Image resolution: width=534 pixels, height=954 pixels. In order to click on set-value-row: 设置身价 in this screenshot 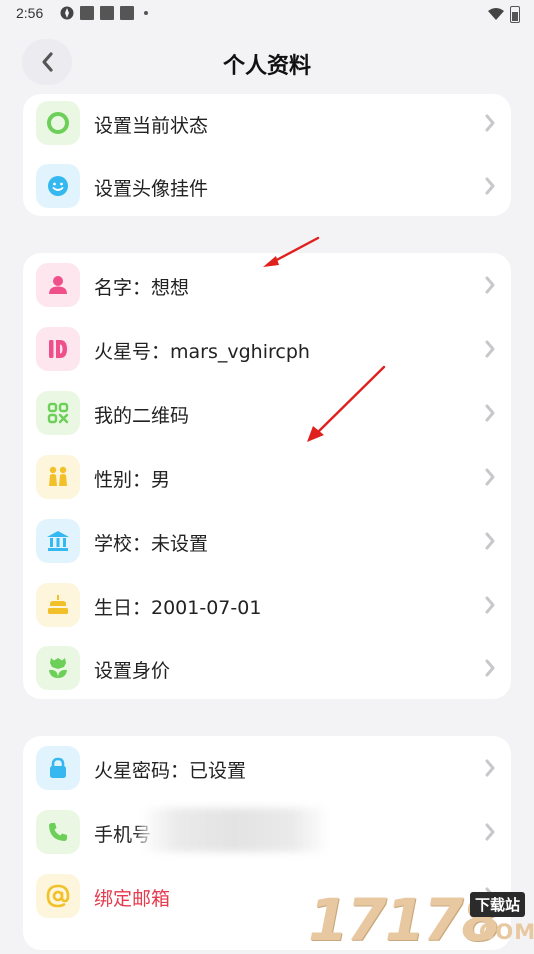, I will do `click(267, 668)`.